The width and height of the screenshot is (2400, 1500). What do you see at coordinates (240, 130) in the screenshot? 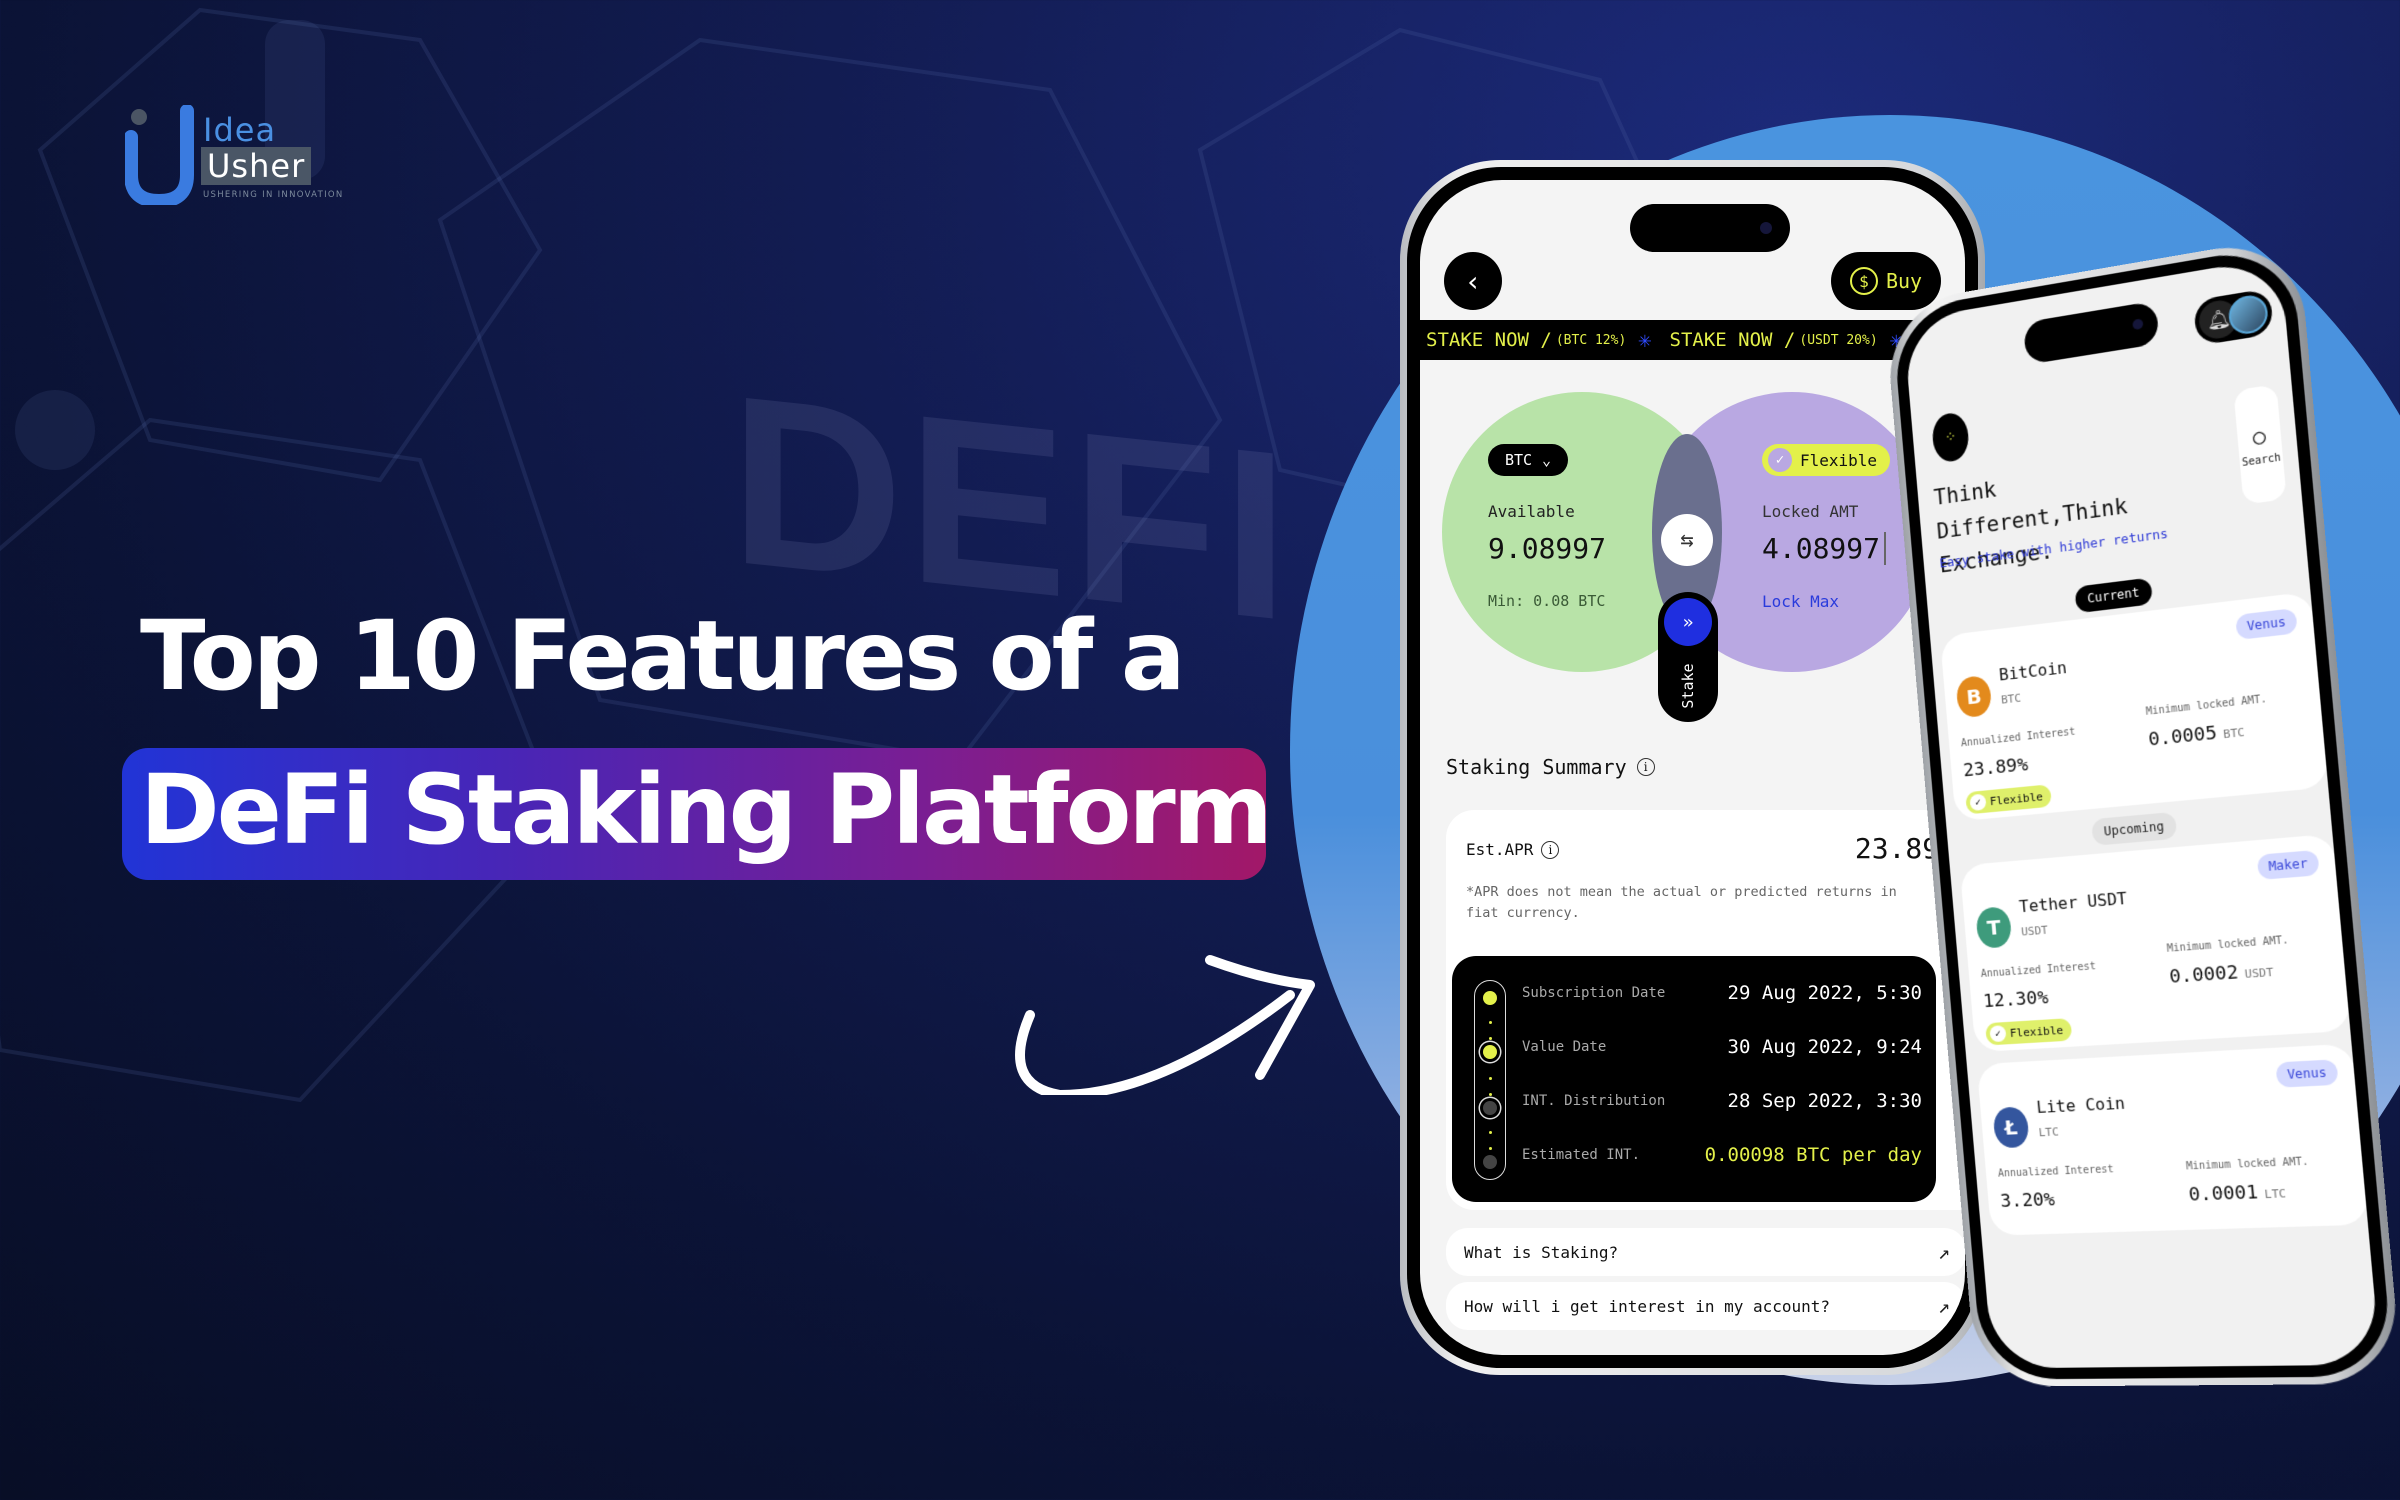
I see `logo-word-idea: Idea` at bounding box center [240, 130].